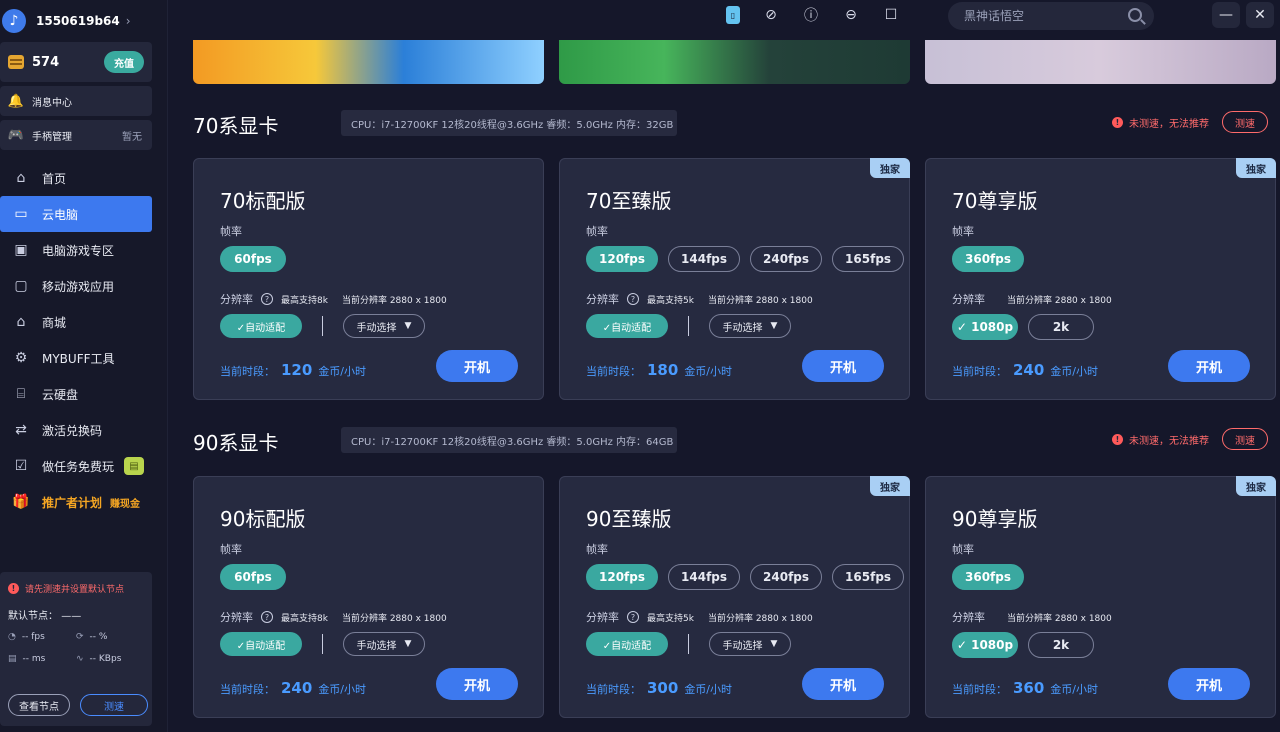 The width and height of the screenshot is (1280, 732). I want to click on nav-item-cloud-pc: ▭ 云电脑, so click(76, 214).